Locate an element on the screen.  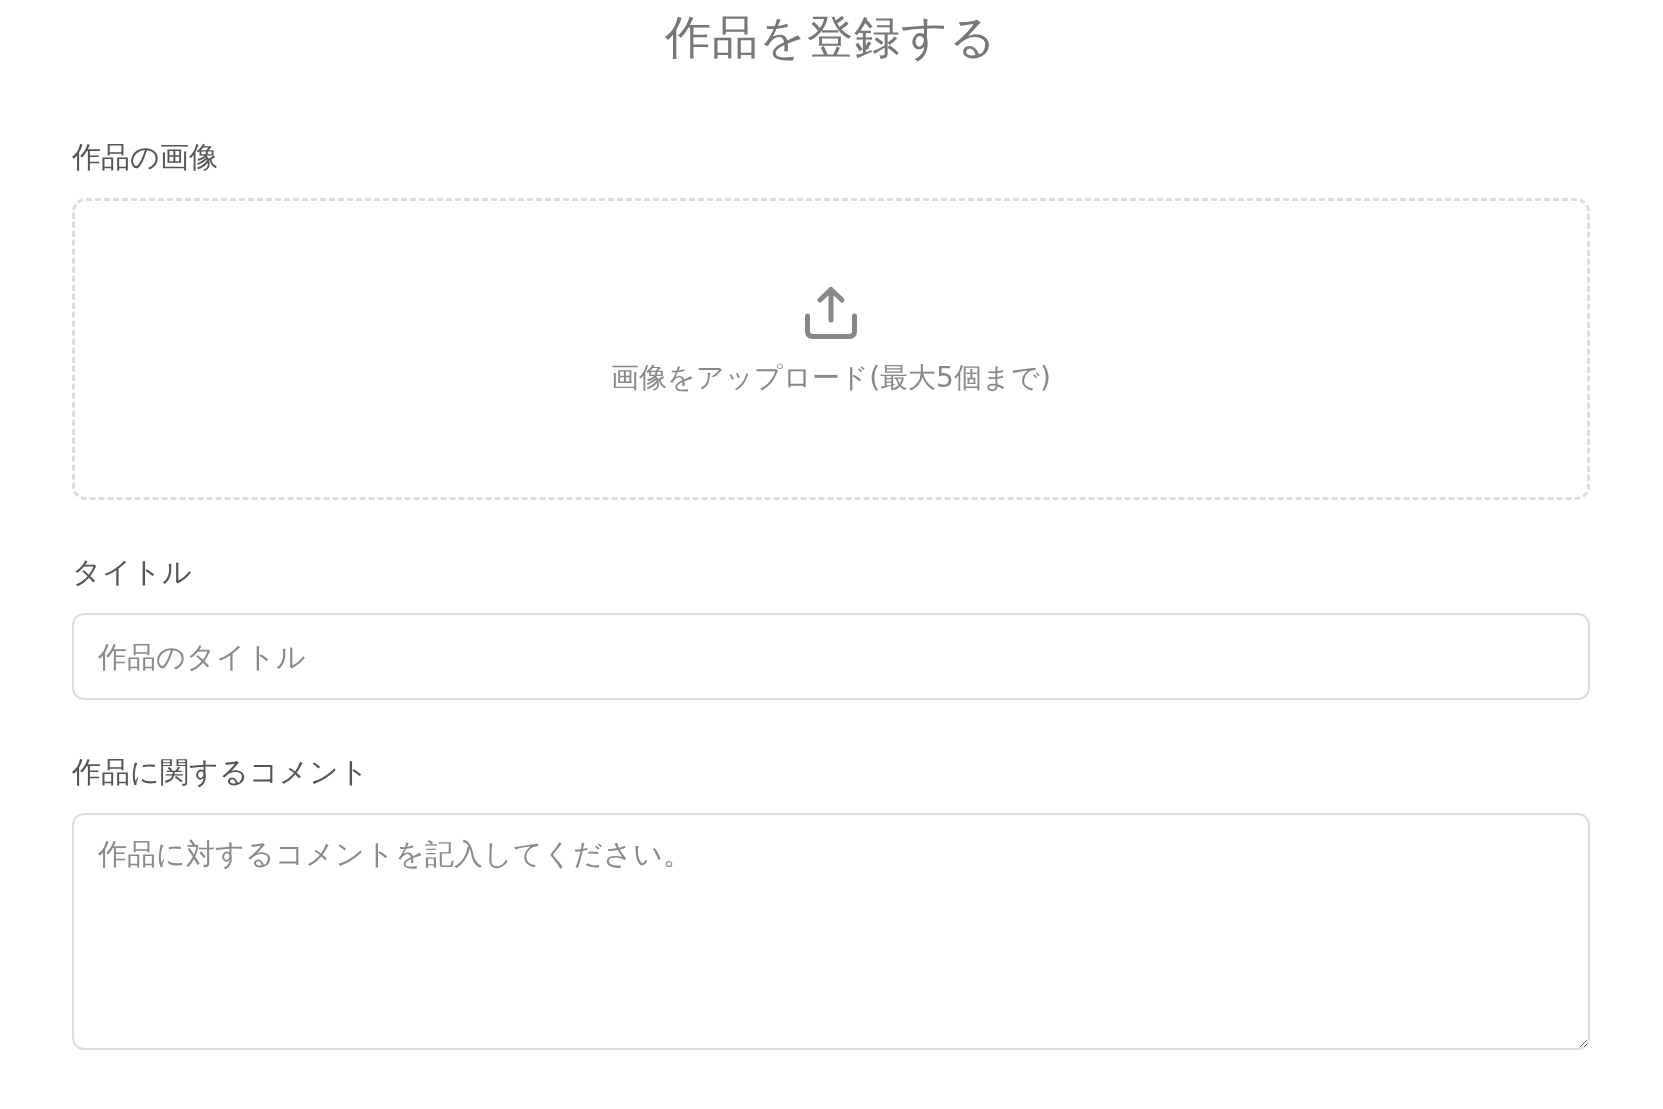
field-label: 作品に関するコメント is located at coordinates (221, 772).